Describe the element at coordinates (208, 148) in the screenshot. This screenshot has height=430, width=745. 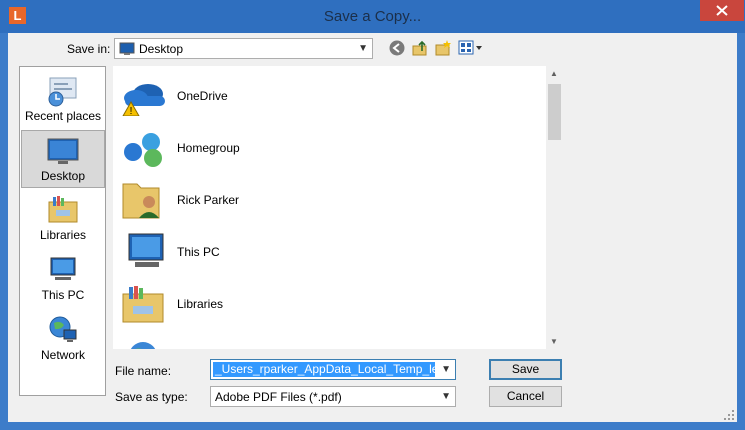
I see `file-name: Homegroup` at that location.